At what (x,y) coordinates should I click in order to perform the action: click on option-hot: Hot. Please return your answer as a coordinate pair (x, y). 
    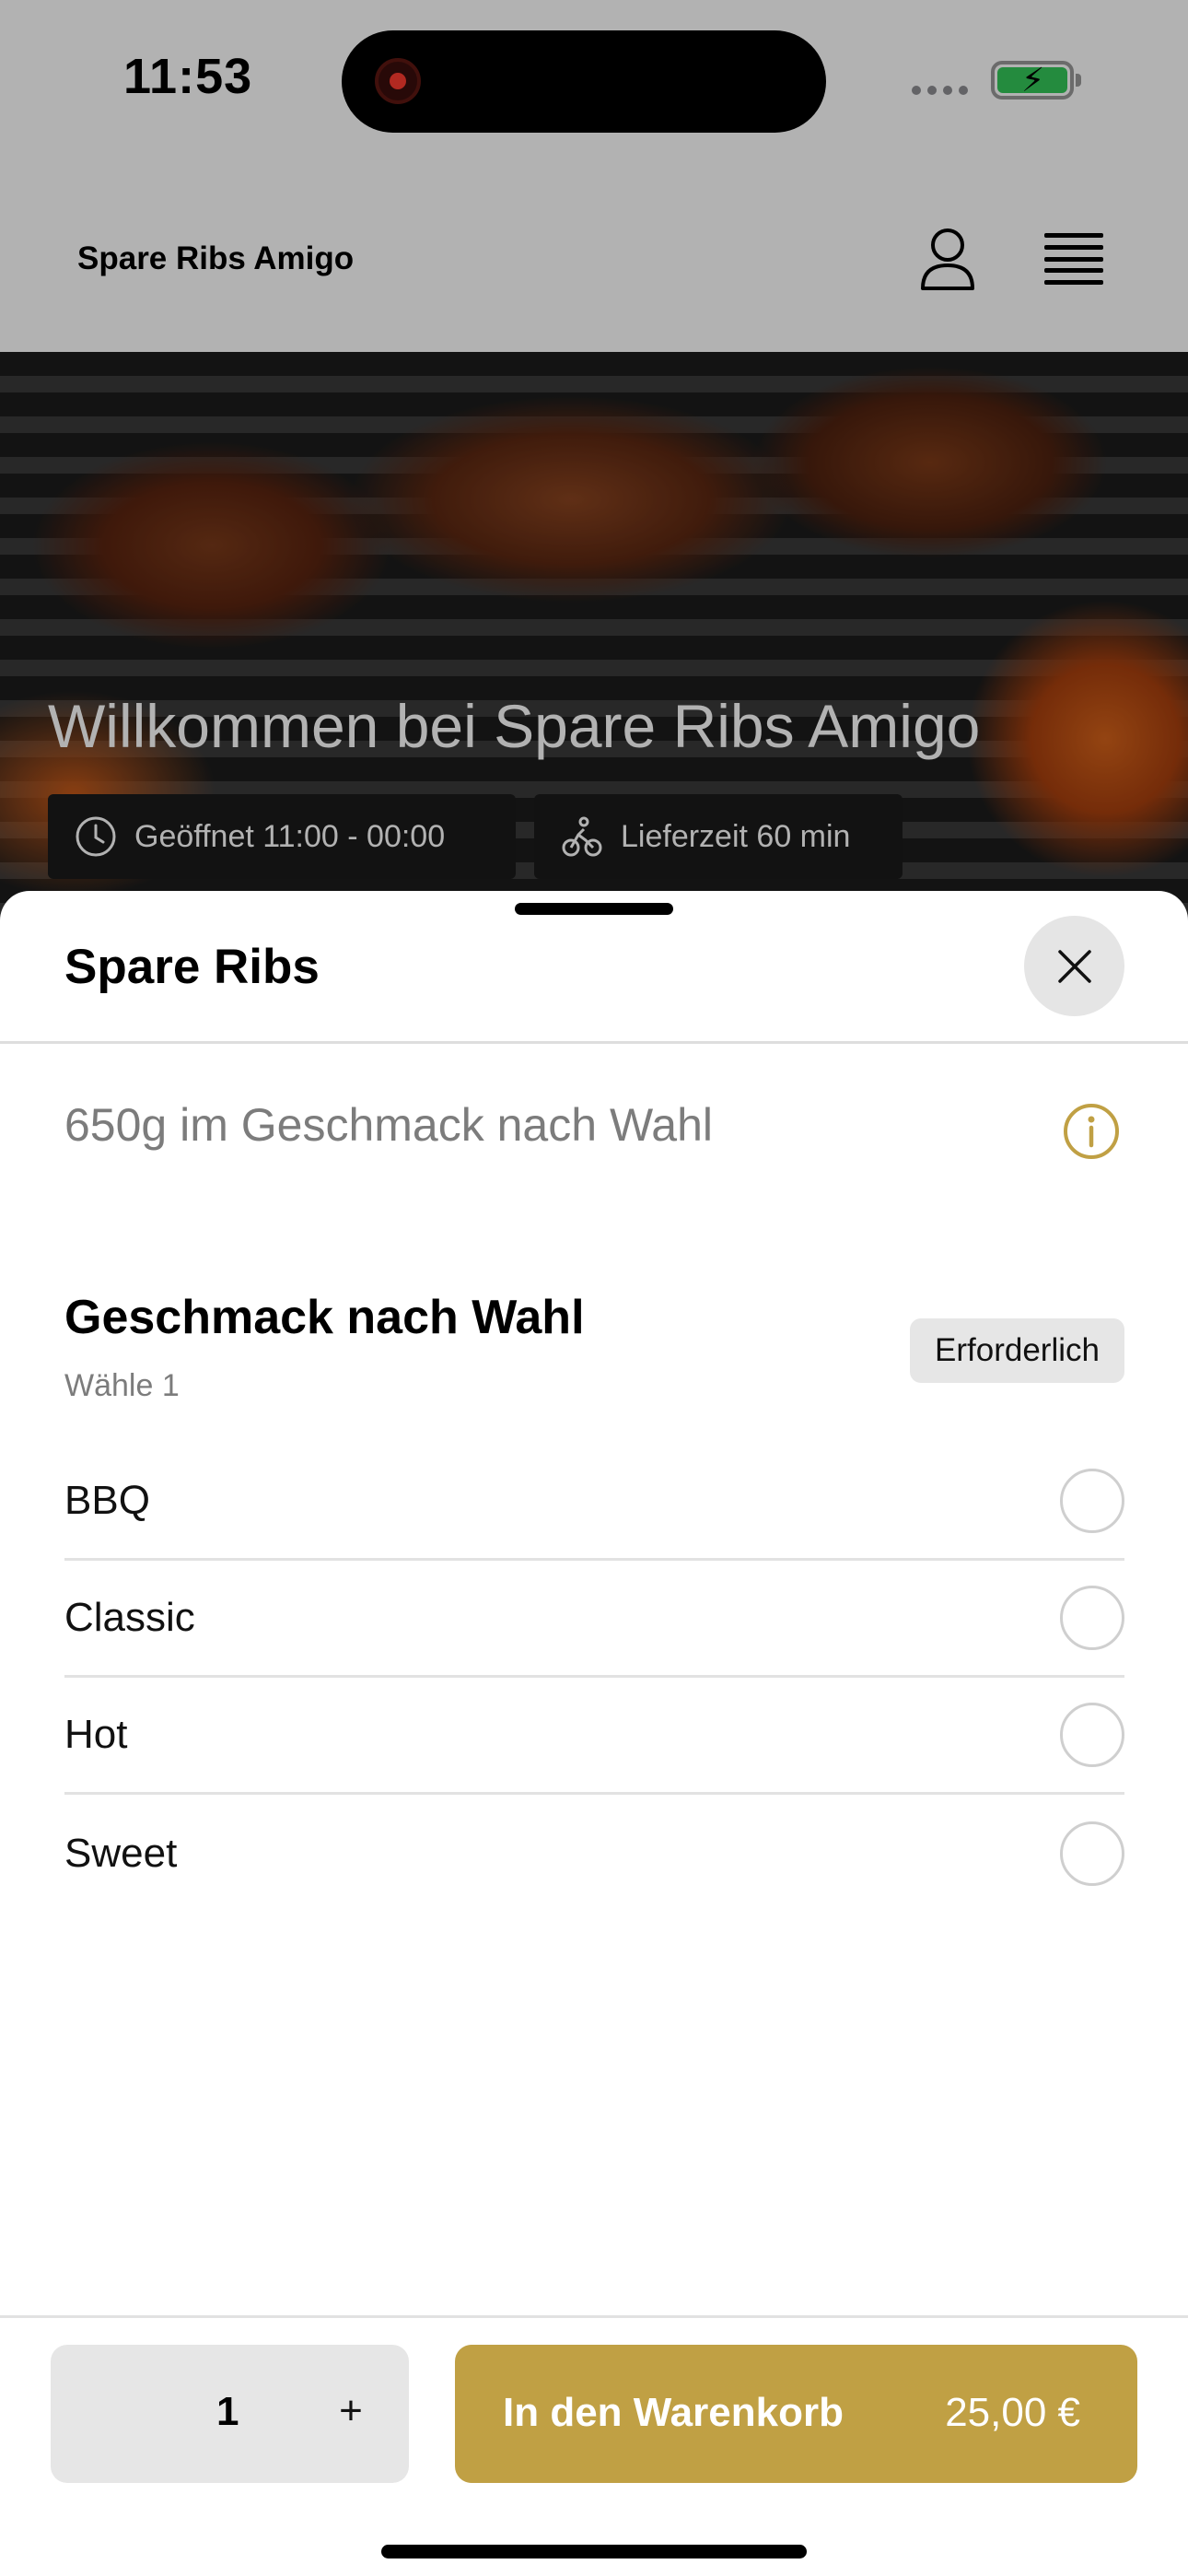
    Looking at the image, I should click on (594, 1736).